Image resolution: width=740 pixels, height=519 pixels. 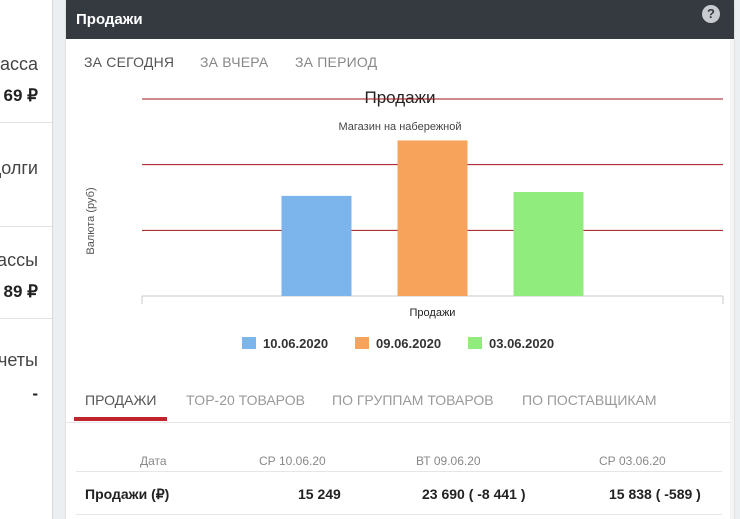 I want to click on bar-09.06.2020, so click(x=432, y=218).